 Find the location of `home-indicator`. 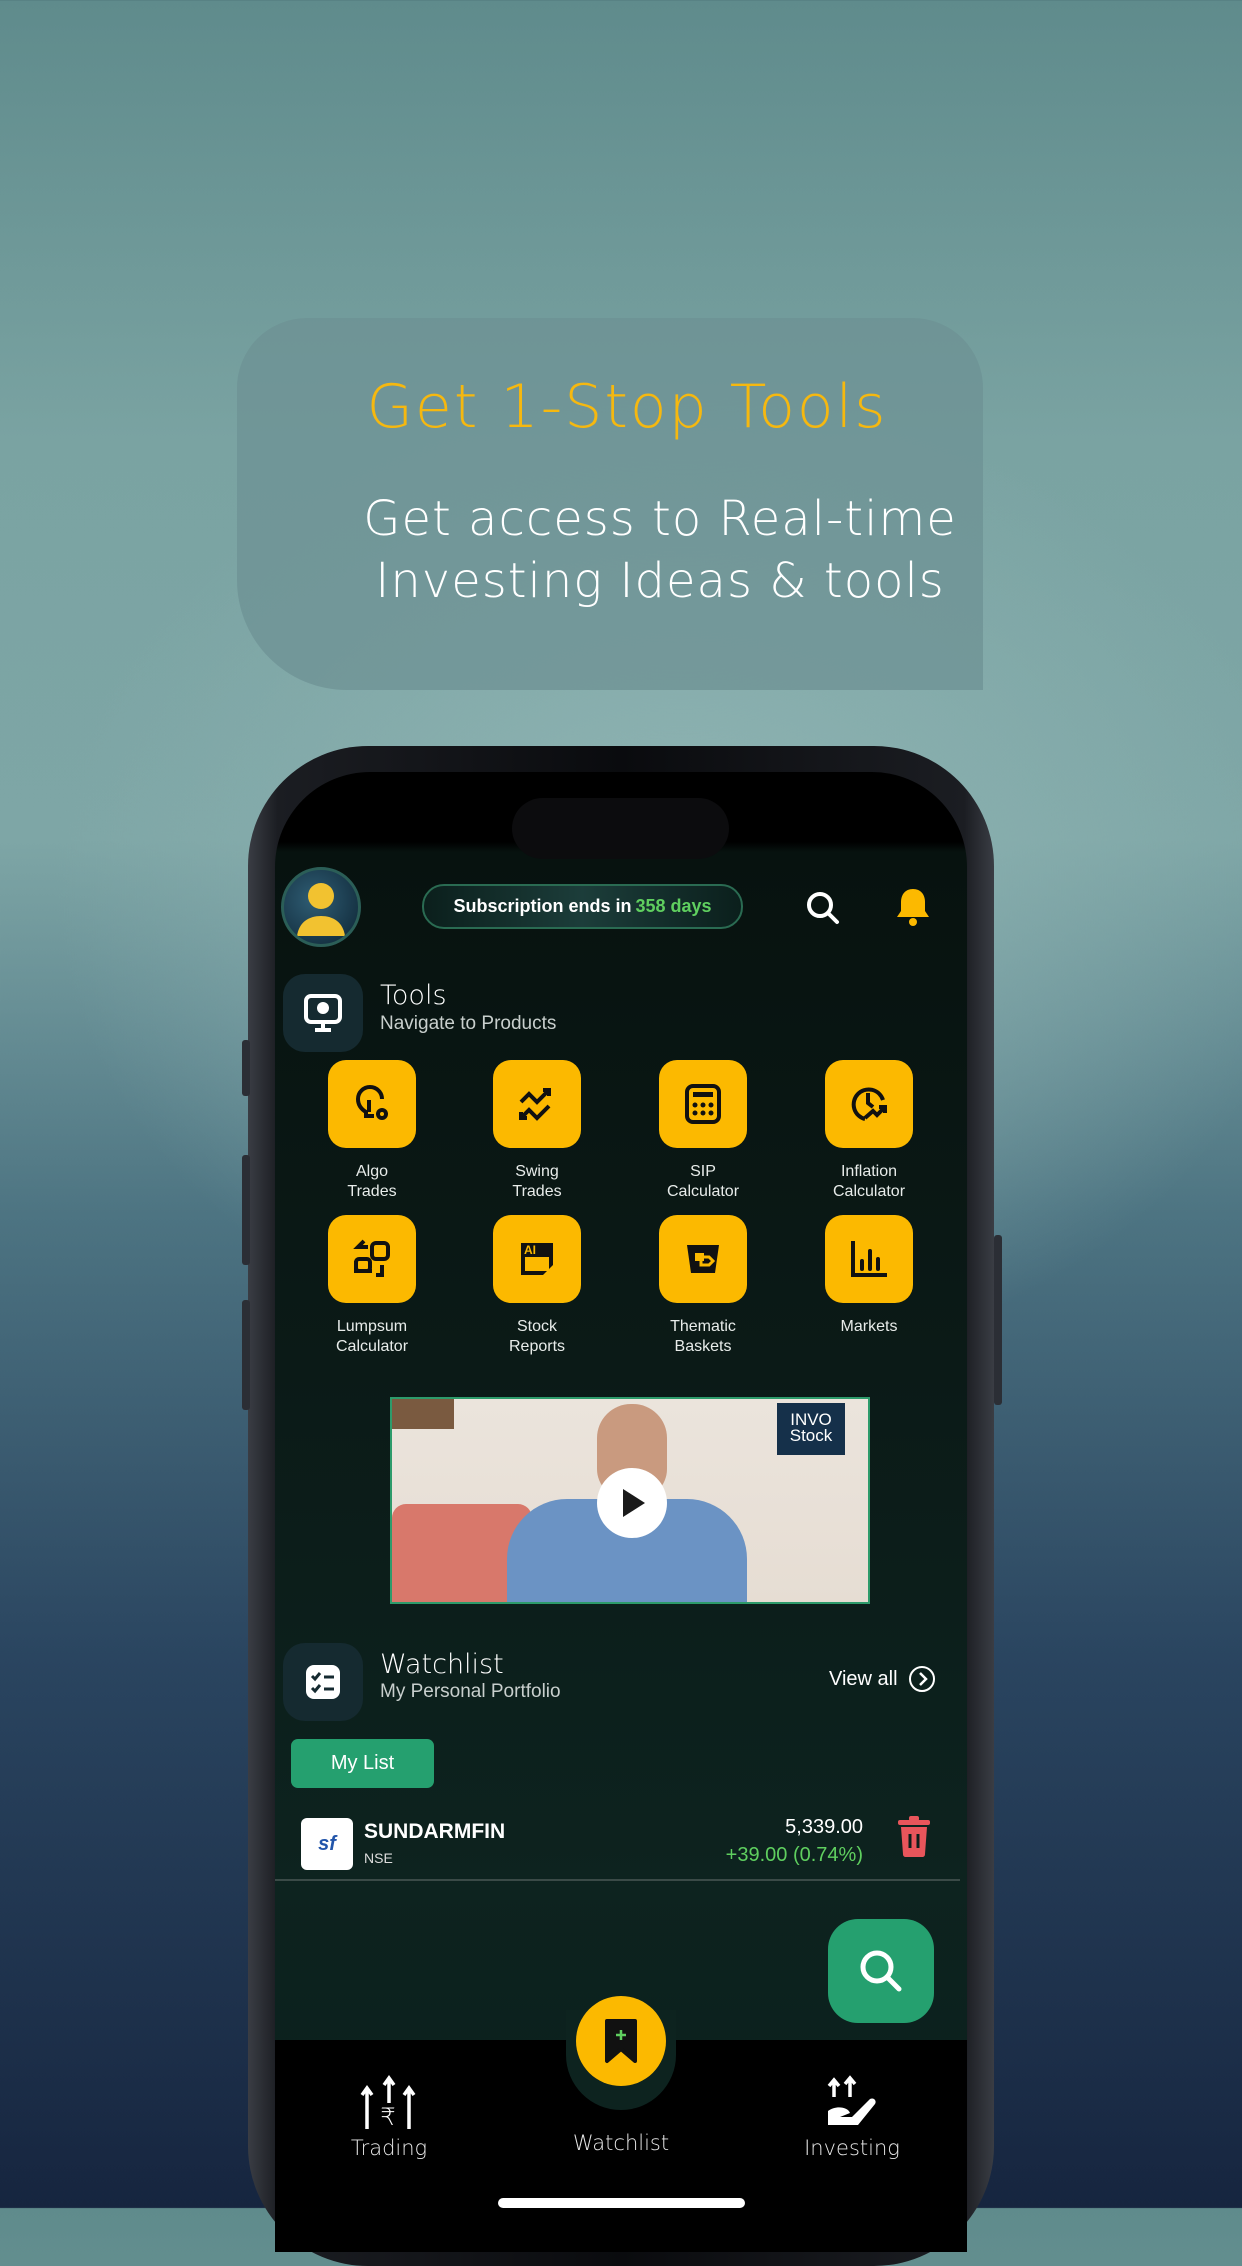

home-indicator is located at coordinates (621, 2203).